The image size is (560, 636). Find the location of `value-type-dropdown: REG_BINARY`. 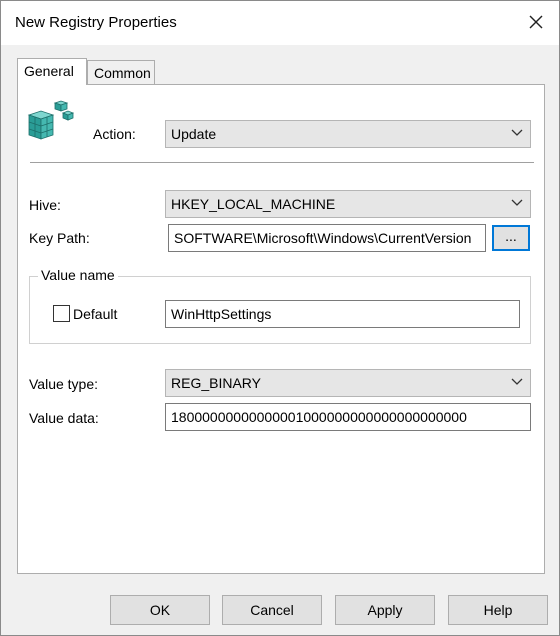

value-type-dropdown: REG_BINARY is located at coordinates (348, 383).